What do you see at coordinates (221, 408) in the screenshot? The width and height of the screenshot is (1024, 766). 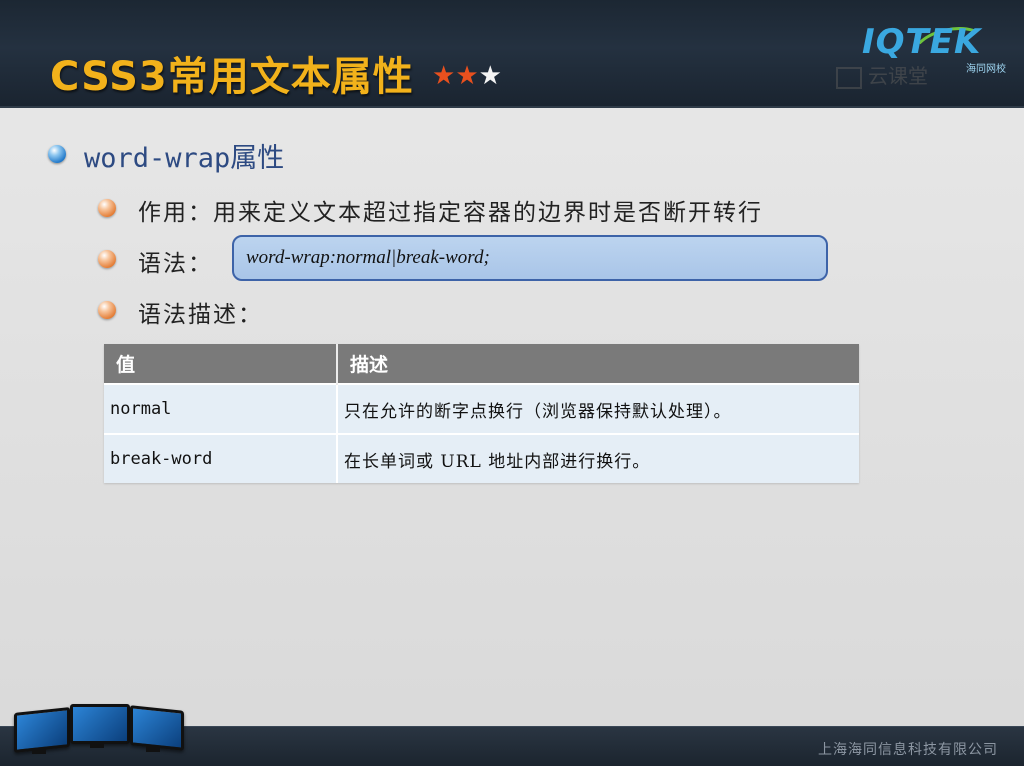 I see `cell-value: normal` at bounding box center [221, 408].